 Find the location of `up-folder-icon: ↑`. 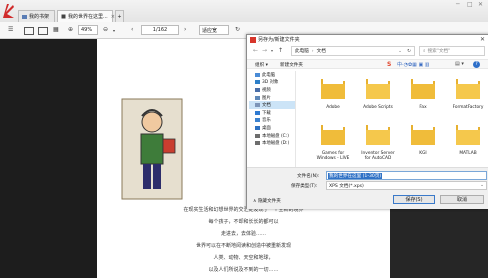

up-folder-icon: ↑ is located at coordinates (280, 50).